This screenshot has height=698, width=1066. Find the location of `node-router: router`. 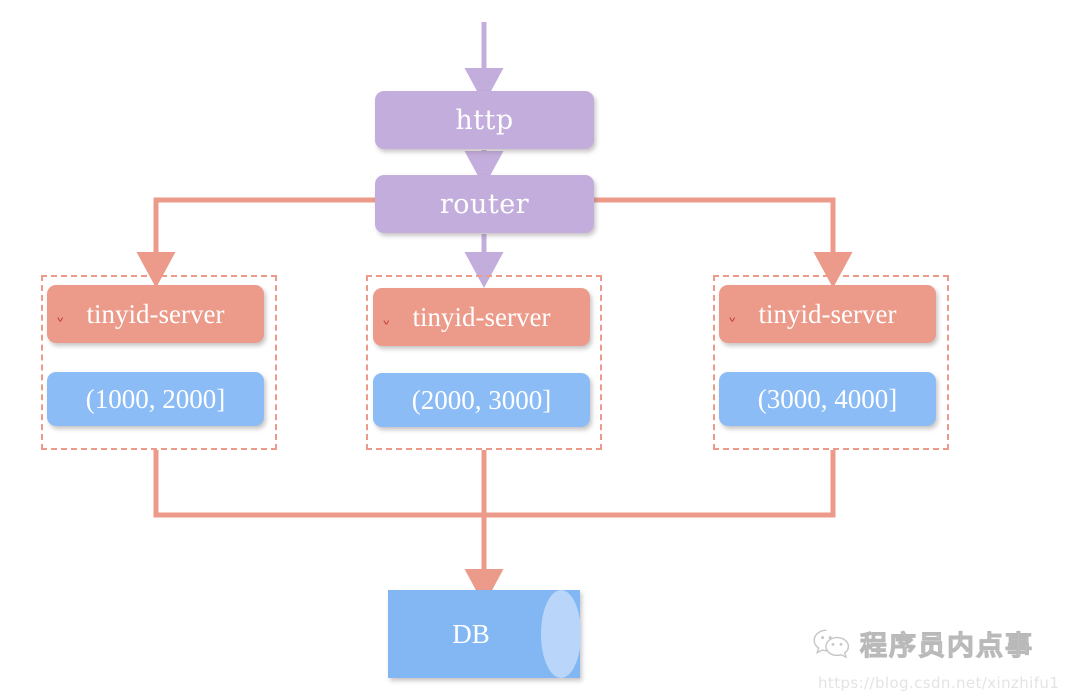

node-router: router is located at coordinates (484, 204).